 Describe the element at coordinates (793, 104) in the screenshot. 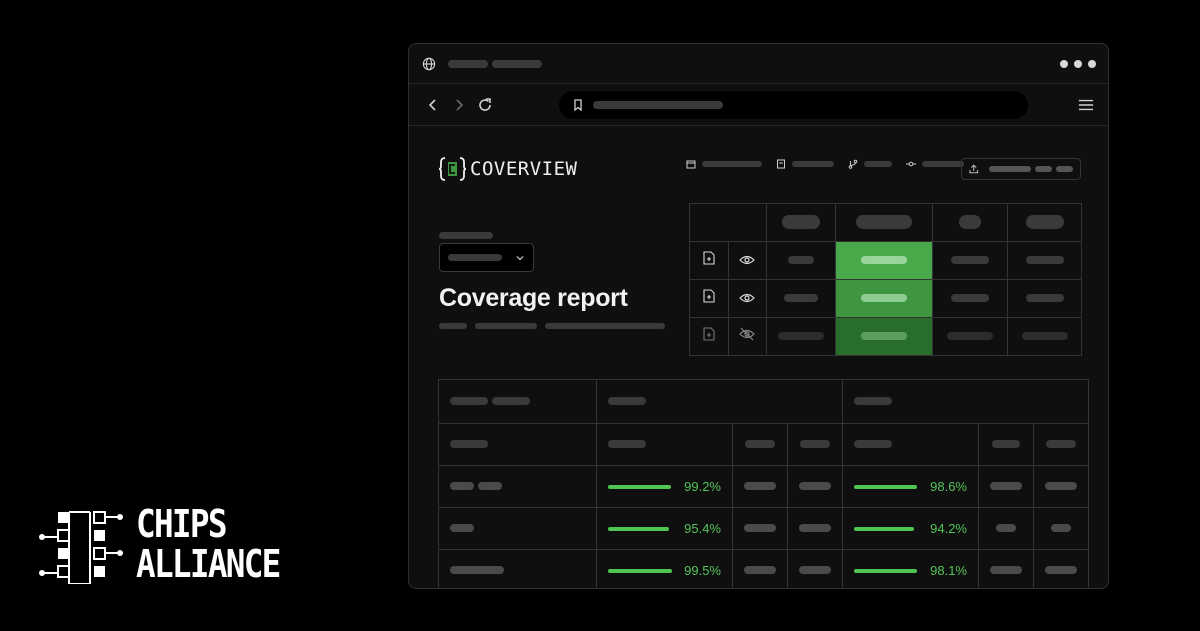

I see `address-bar` at that location.